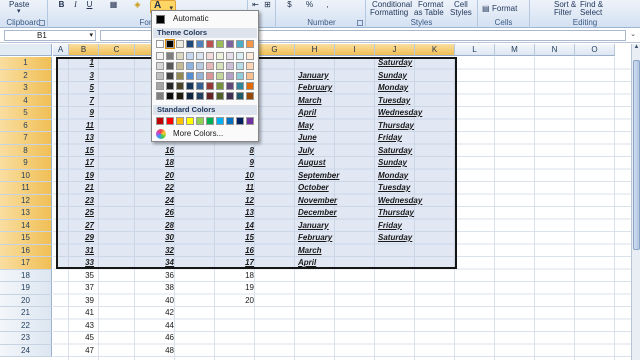 The width and height of the screenshot is (640, 360). I want to click on cell-b10: 19, so click(75, 176).